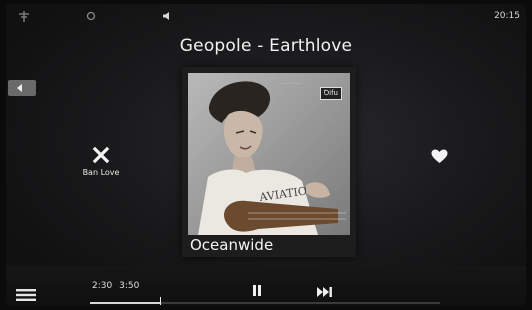  I want to click on list-icon, so click(26, 295).